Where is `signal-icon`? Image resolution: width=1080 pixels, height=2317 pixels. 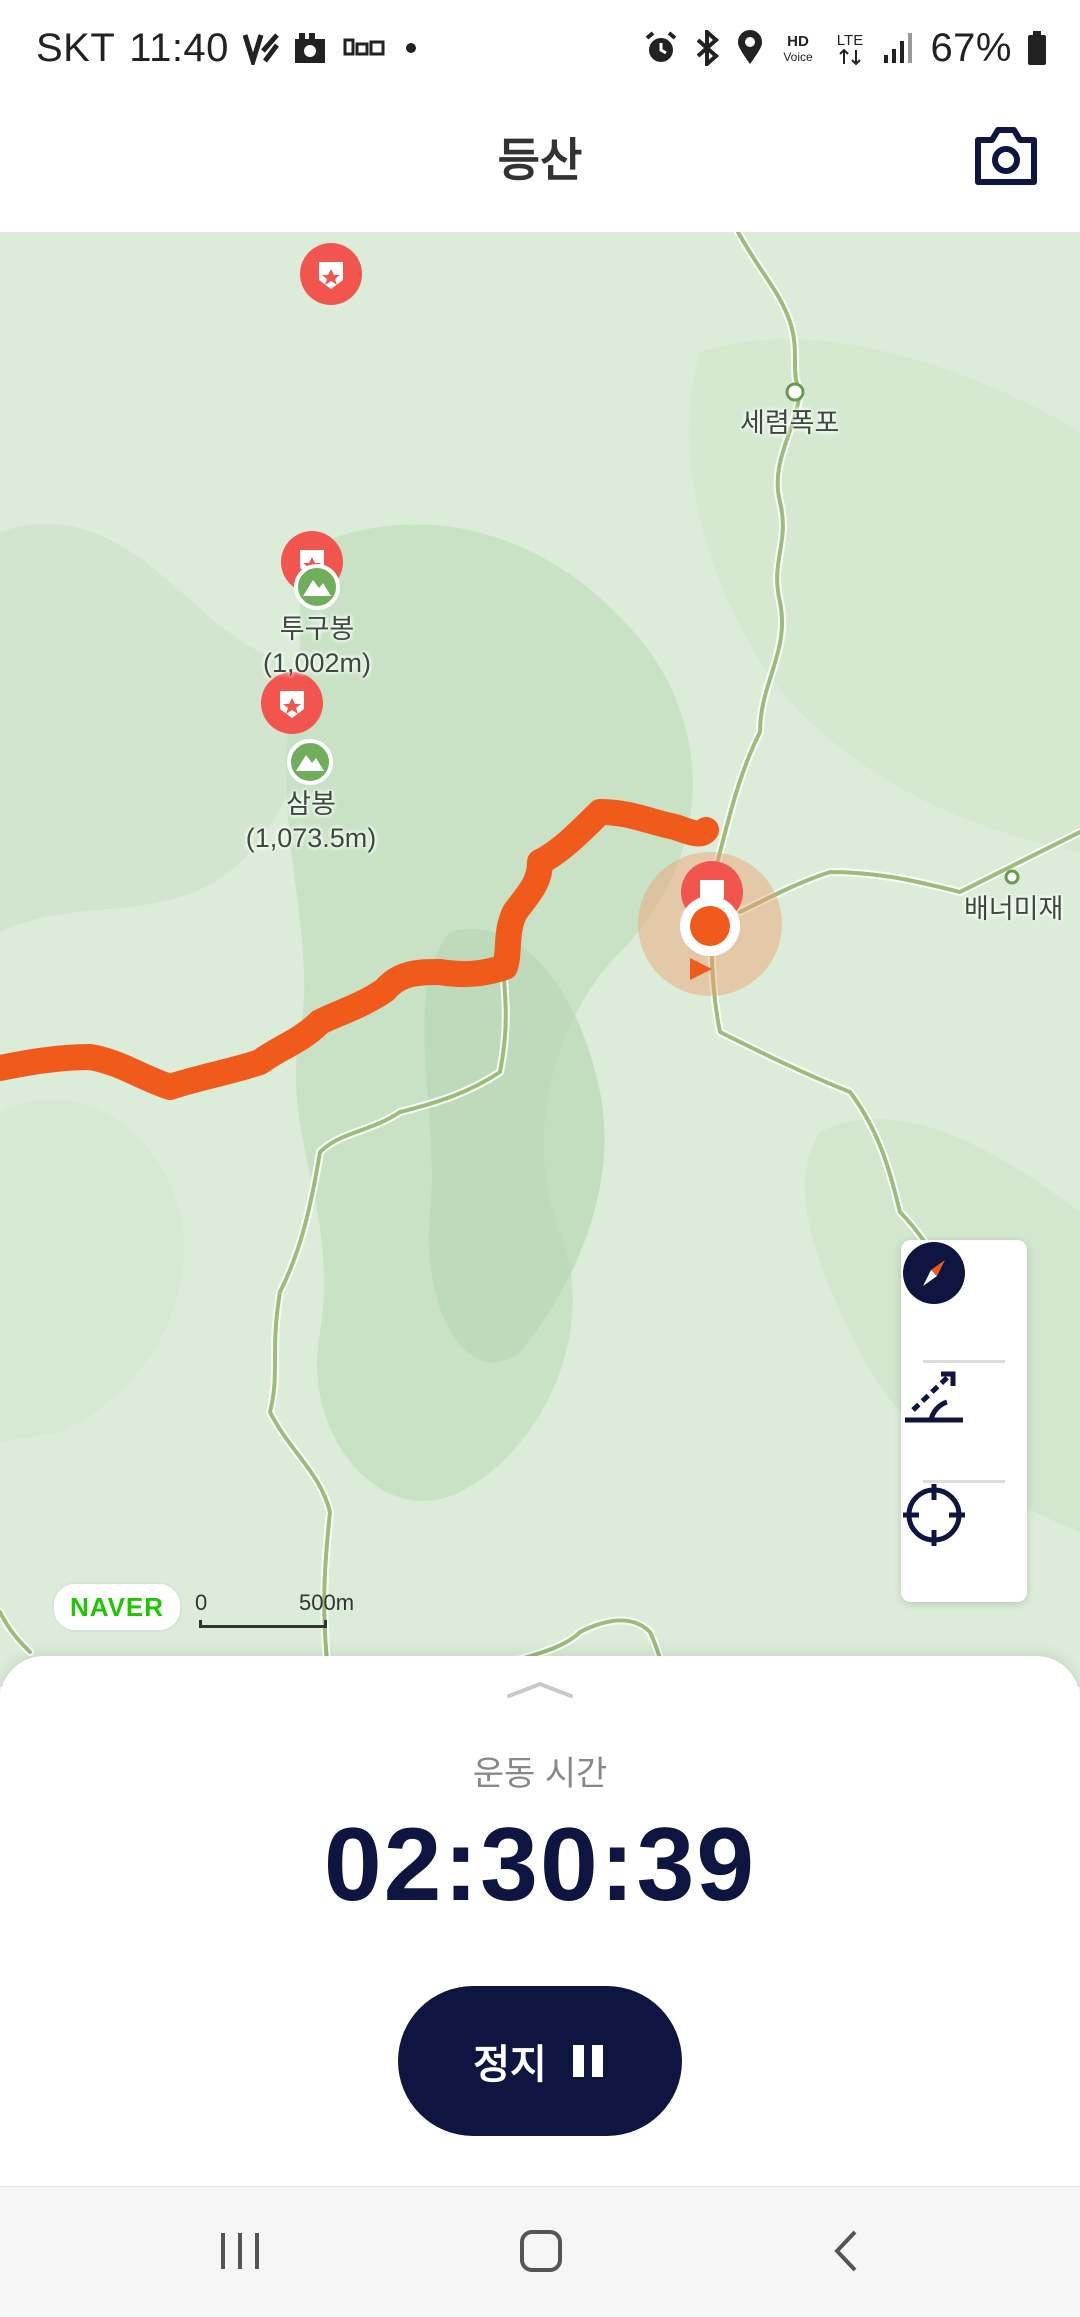
signal-icon is located at coordinates (899, 48).